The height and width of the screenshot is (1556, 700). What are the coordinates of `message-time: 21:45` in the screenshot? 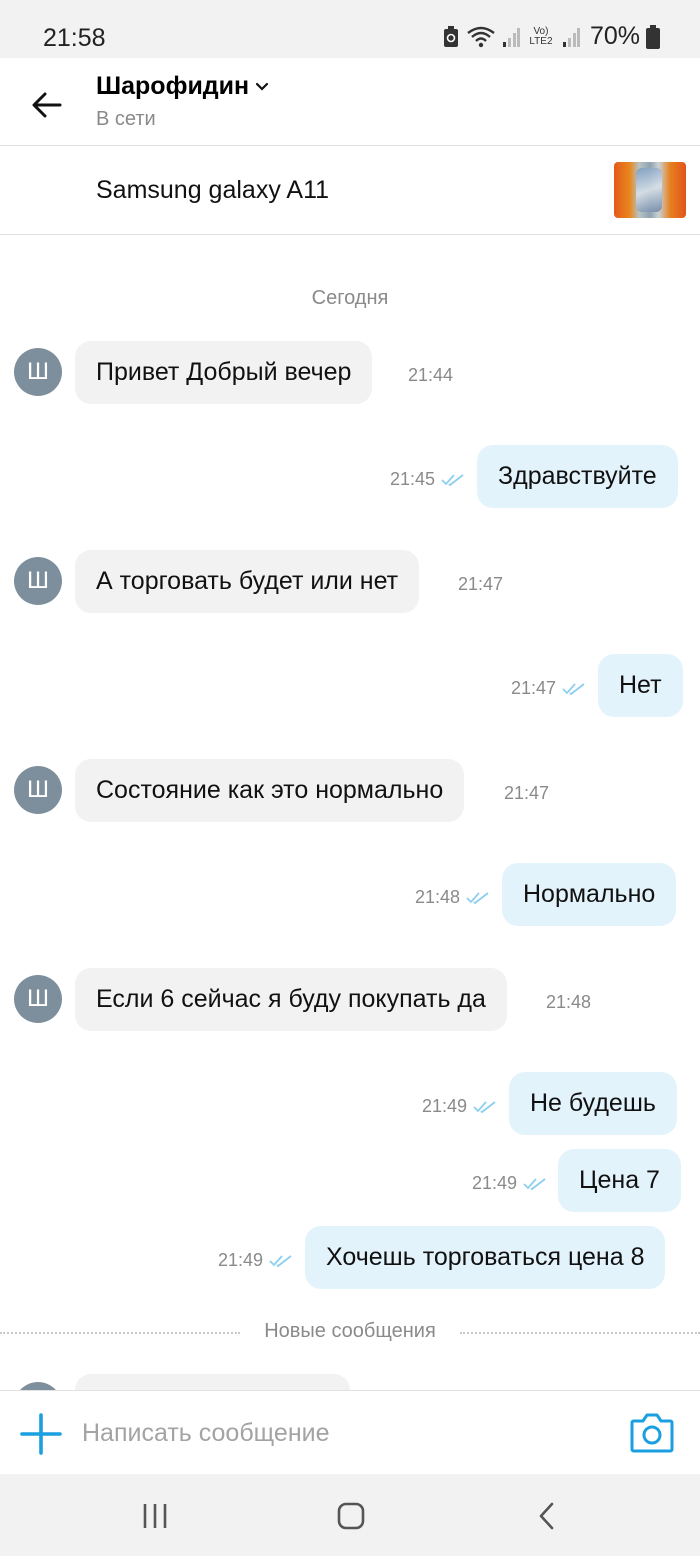 It's located at (427, 479).